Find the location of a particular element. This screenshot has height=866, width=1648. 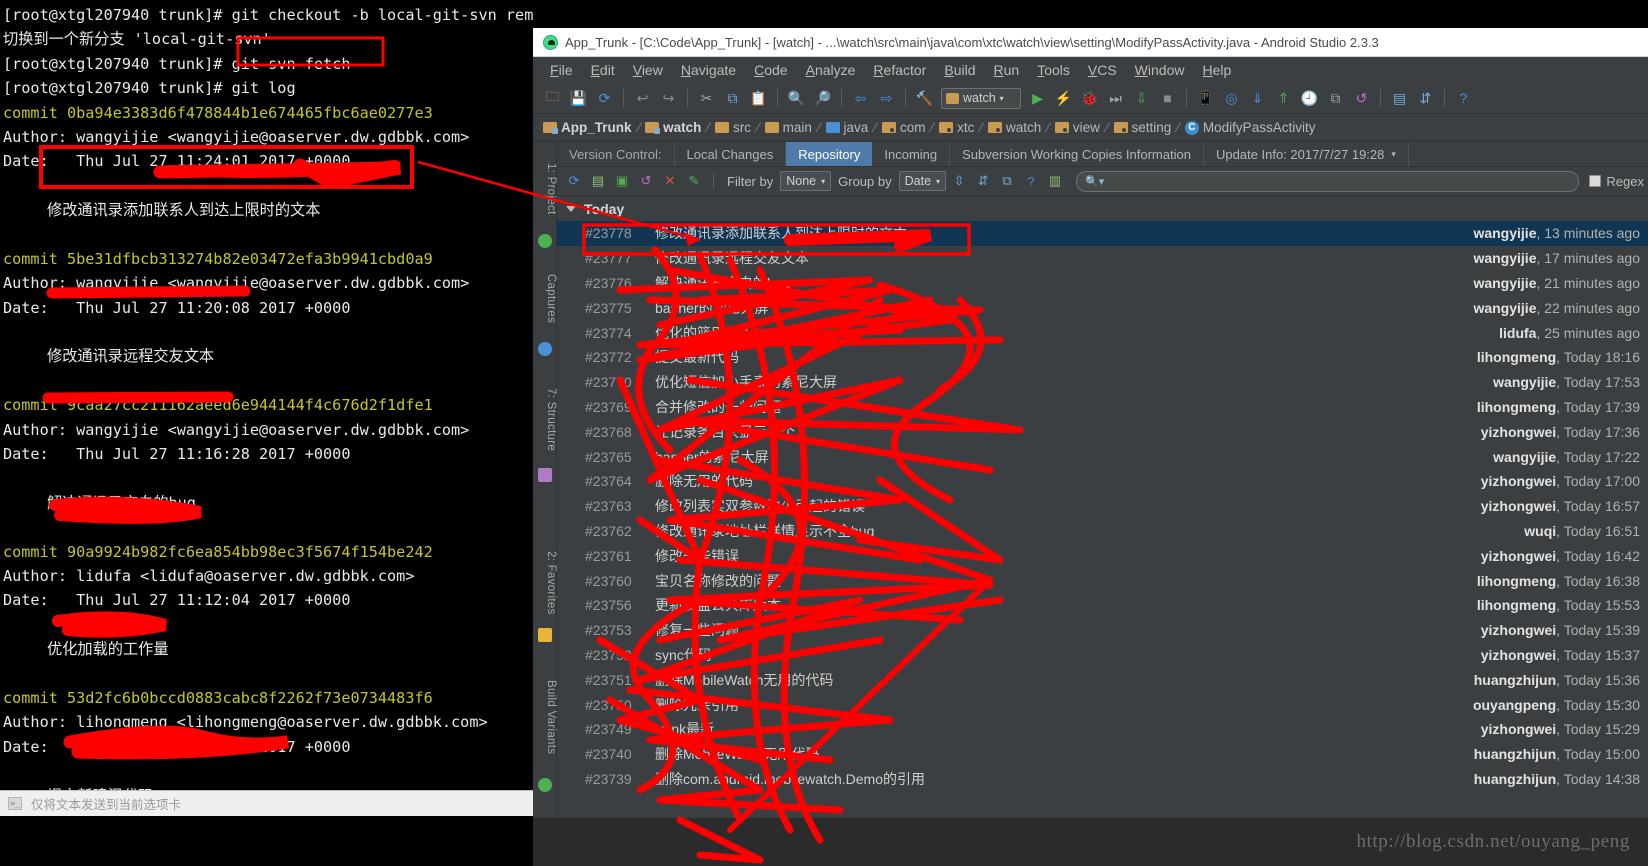

run-icon: ▶ is located at coordinates (1037, 98).